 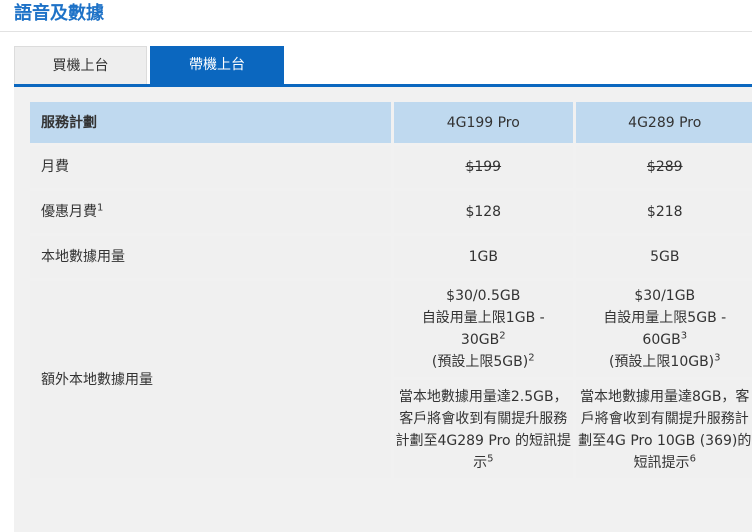 I want to click on local-data-b: 5GB, so click(x=663, y=257).